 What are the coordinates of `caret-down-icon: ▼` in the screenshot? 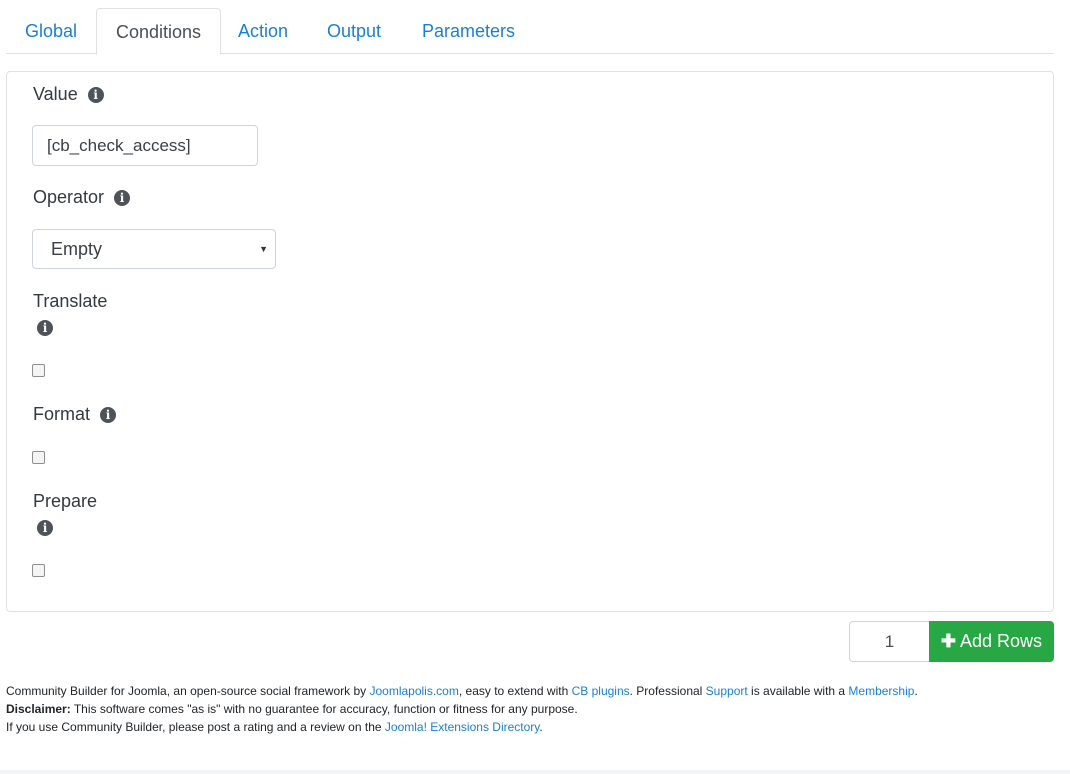 It's located at (263, 249).